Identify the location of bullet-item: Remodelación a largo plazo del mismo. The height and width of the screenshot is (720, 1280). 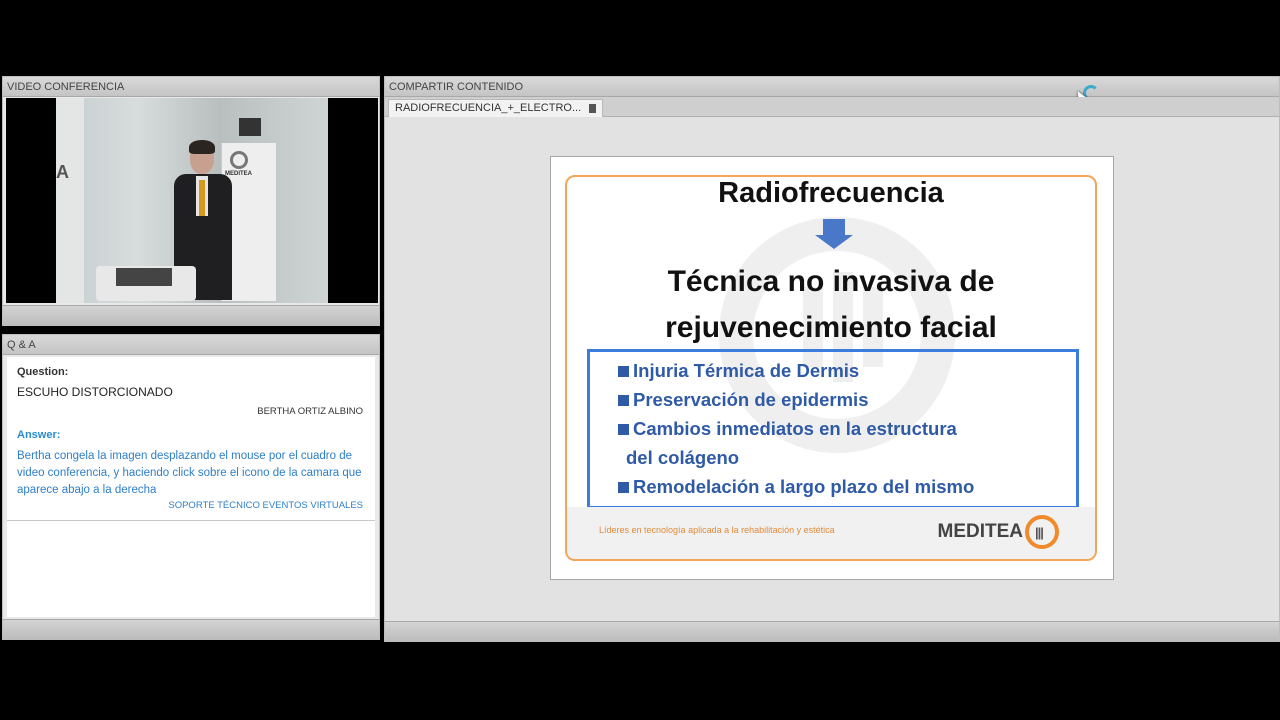
(796, 487).